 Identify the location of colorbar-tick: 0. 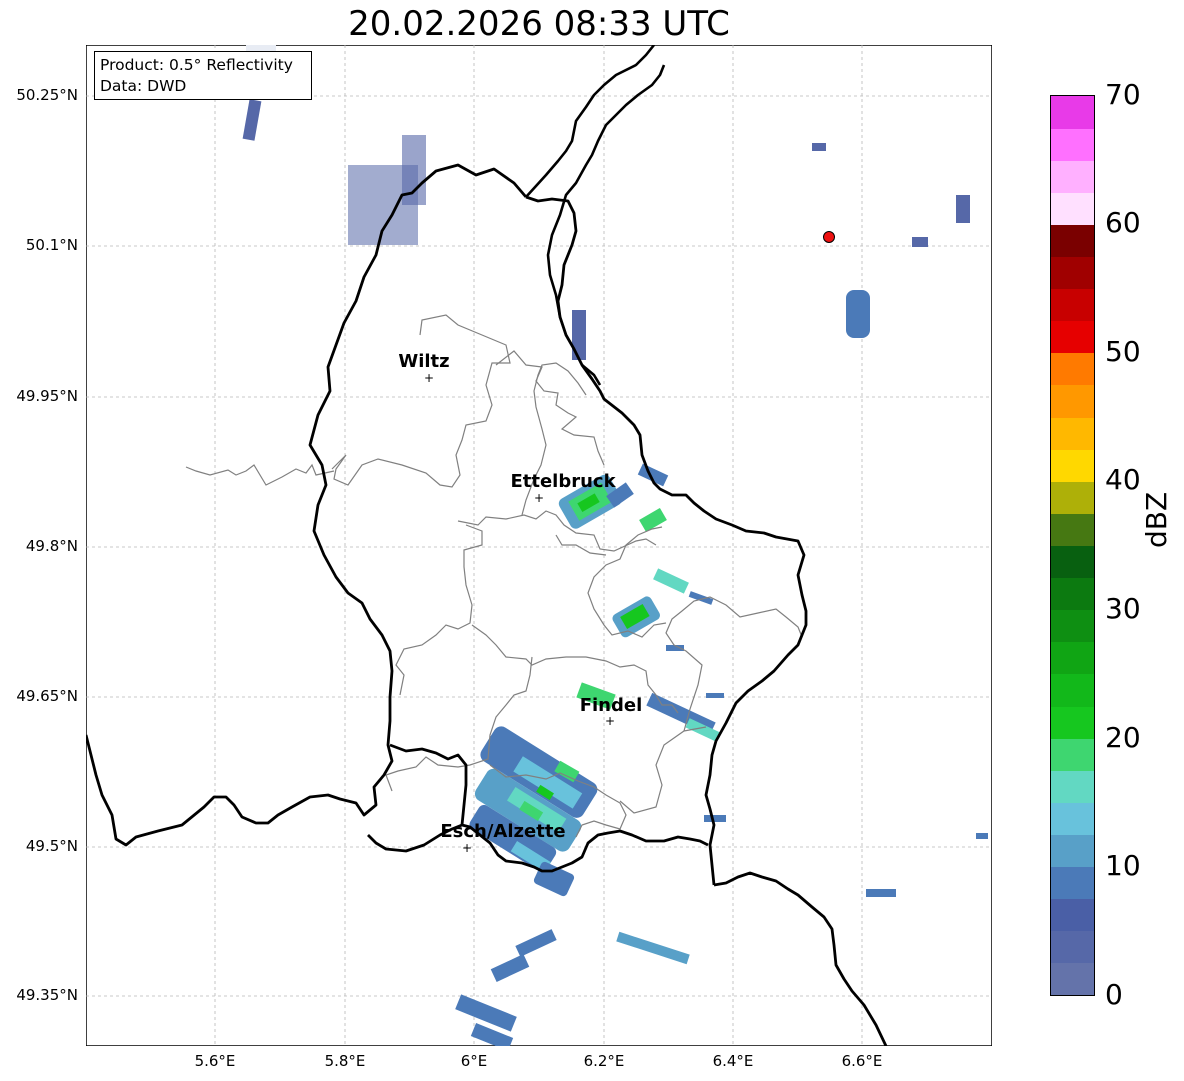
(1114, 994).